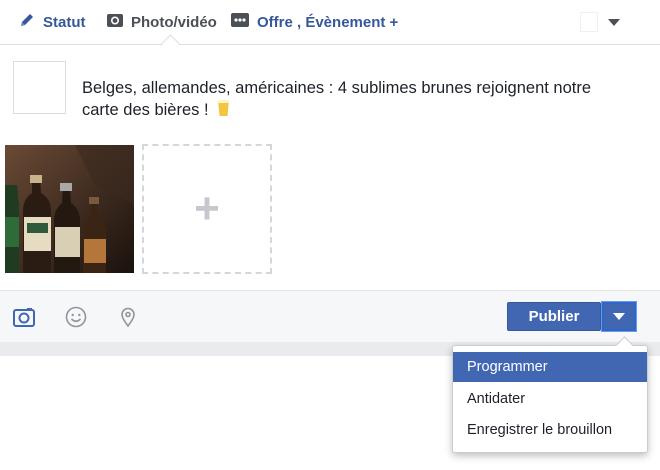  I want to click on add-photo-button: +, so click(207, 209).